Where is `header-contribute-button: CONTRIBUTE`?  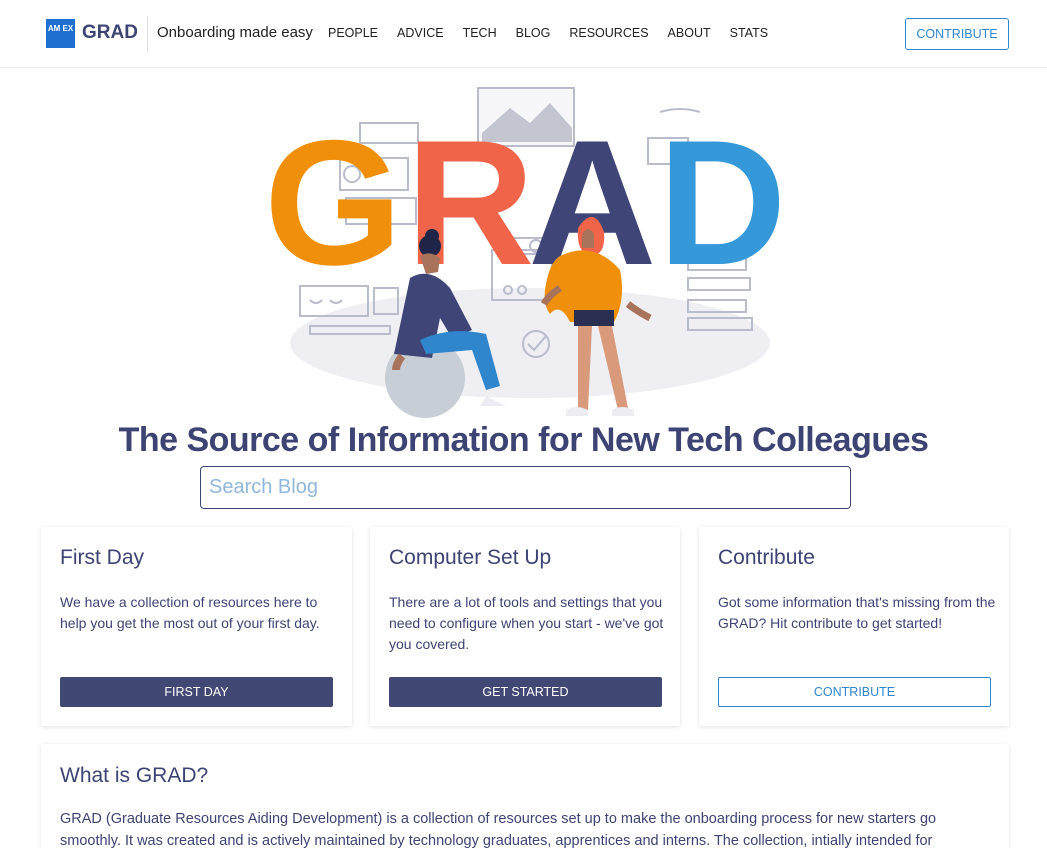
header-contribute-button: CONTRIBUTE is located at coordinates (957, 34).